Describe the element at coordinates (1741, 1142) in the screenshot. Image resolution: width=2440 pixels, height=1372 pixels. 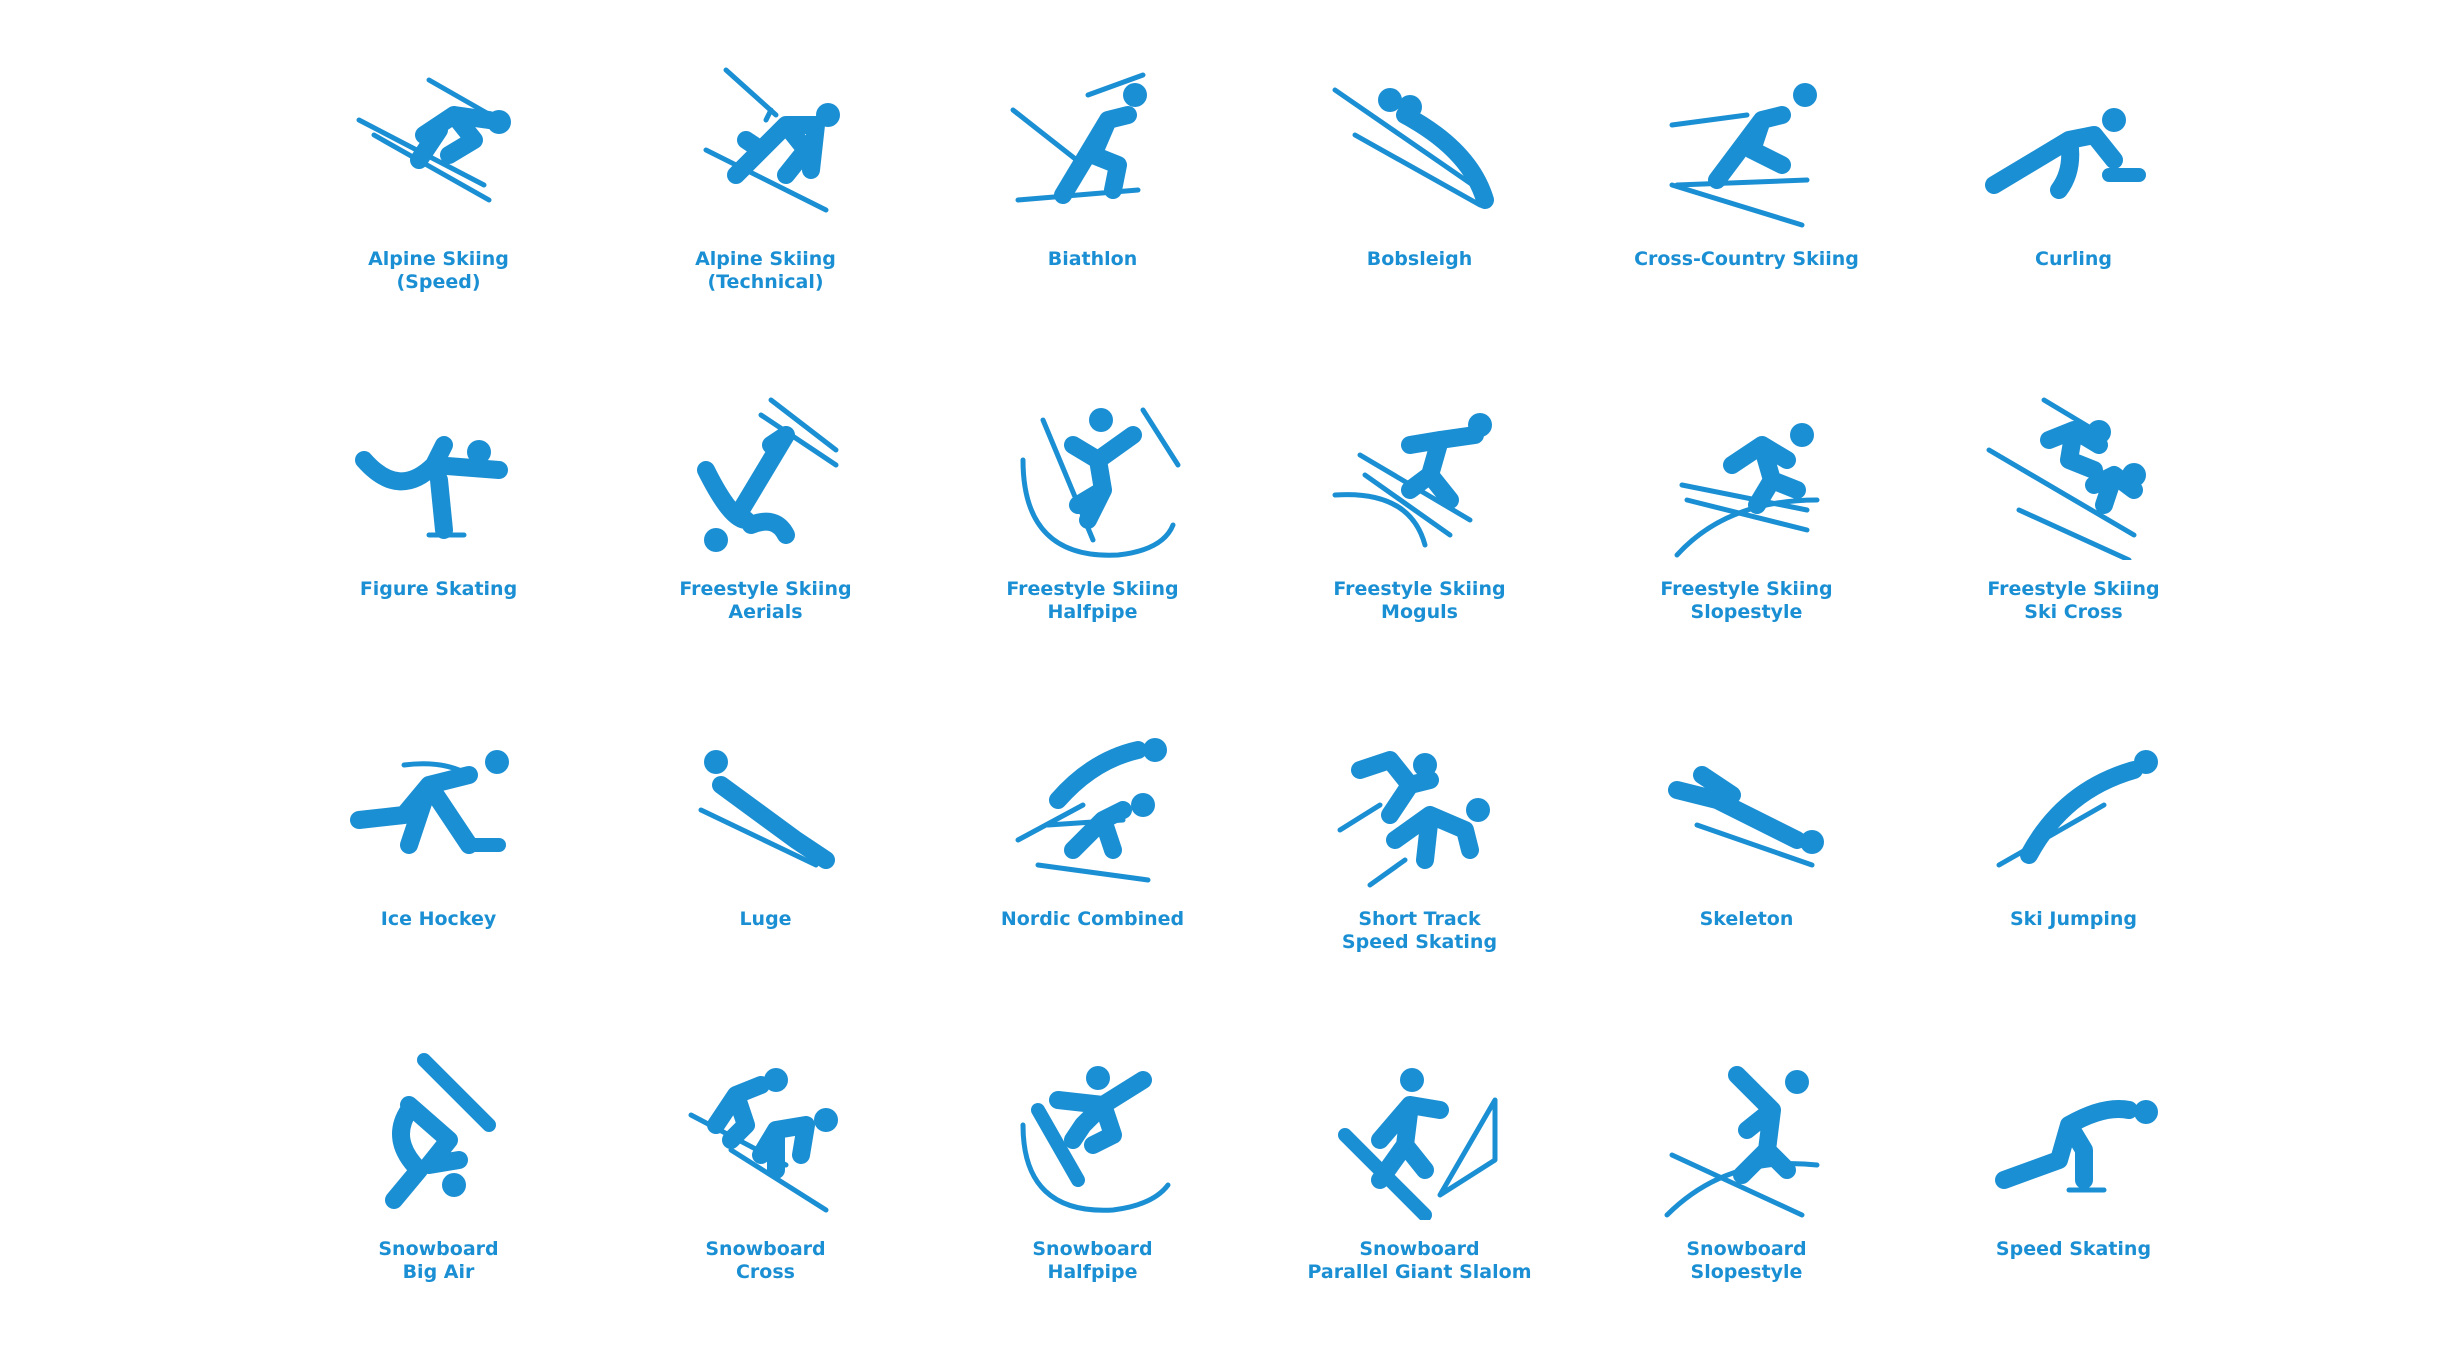
I see `snowboard-slopestyle-icon` at that location.